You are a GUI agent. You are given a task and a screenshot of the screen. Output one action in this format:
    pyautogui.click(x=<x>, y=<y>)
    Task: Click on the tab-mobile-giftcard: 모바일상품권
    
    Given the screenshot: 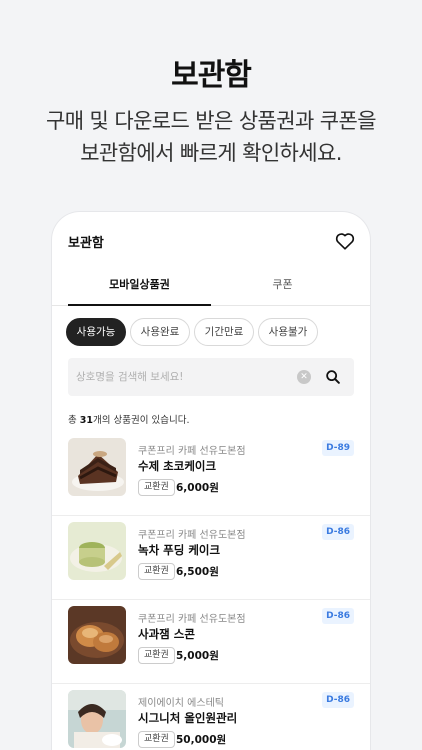 What is the action you would take?
    pyautogui.click(x=139, y=284)
    